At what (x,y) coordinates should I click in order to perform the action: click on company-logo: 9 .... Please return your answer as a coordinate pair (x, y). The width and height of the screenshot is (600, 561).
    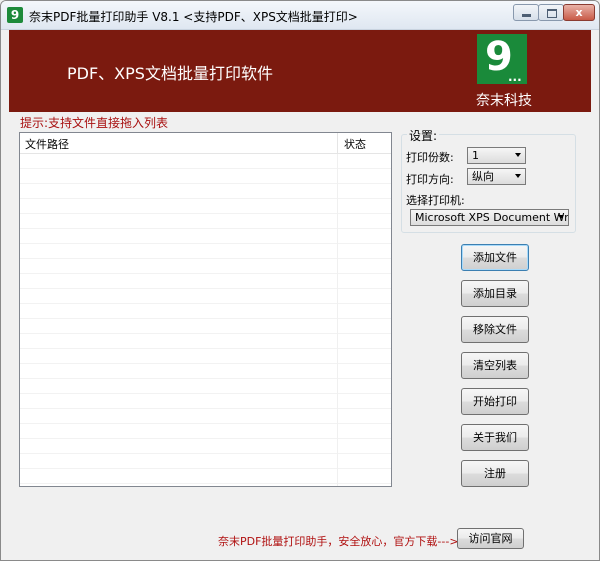
    Looking at the image, I should click on (502, 59).